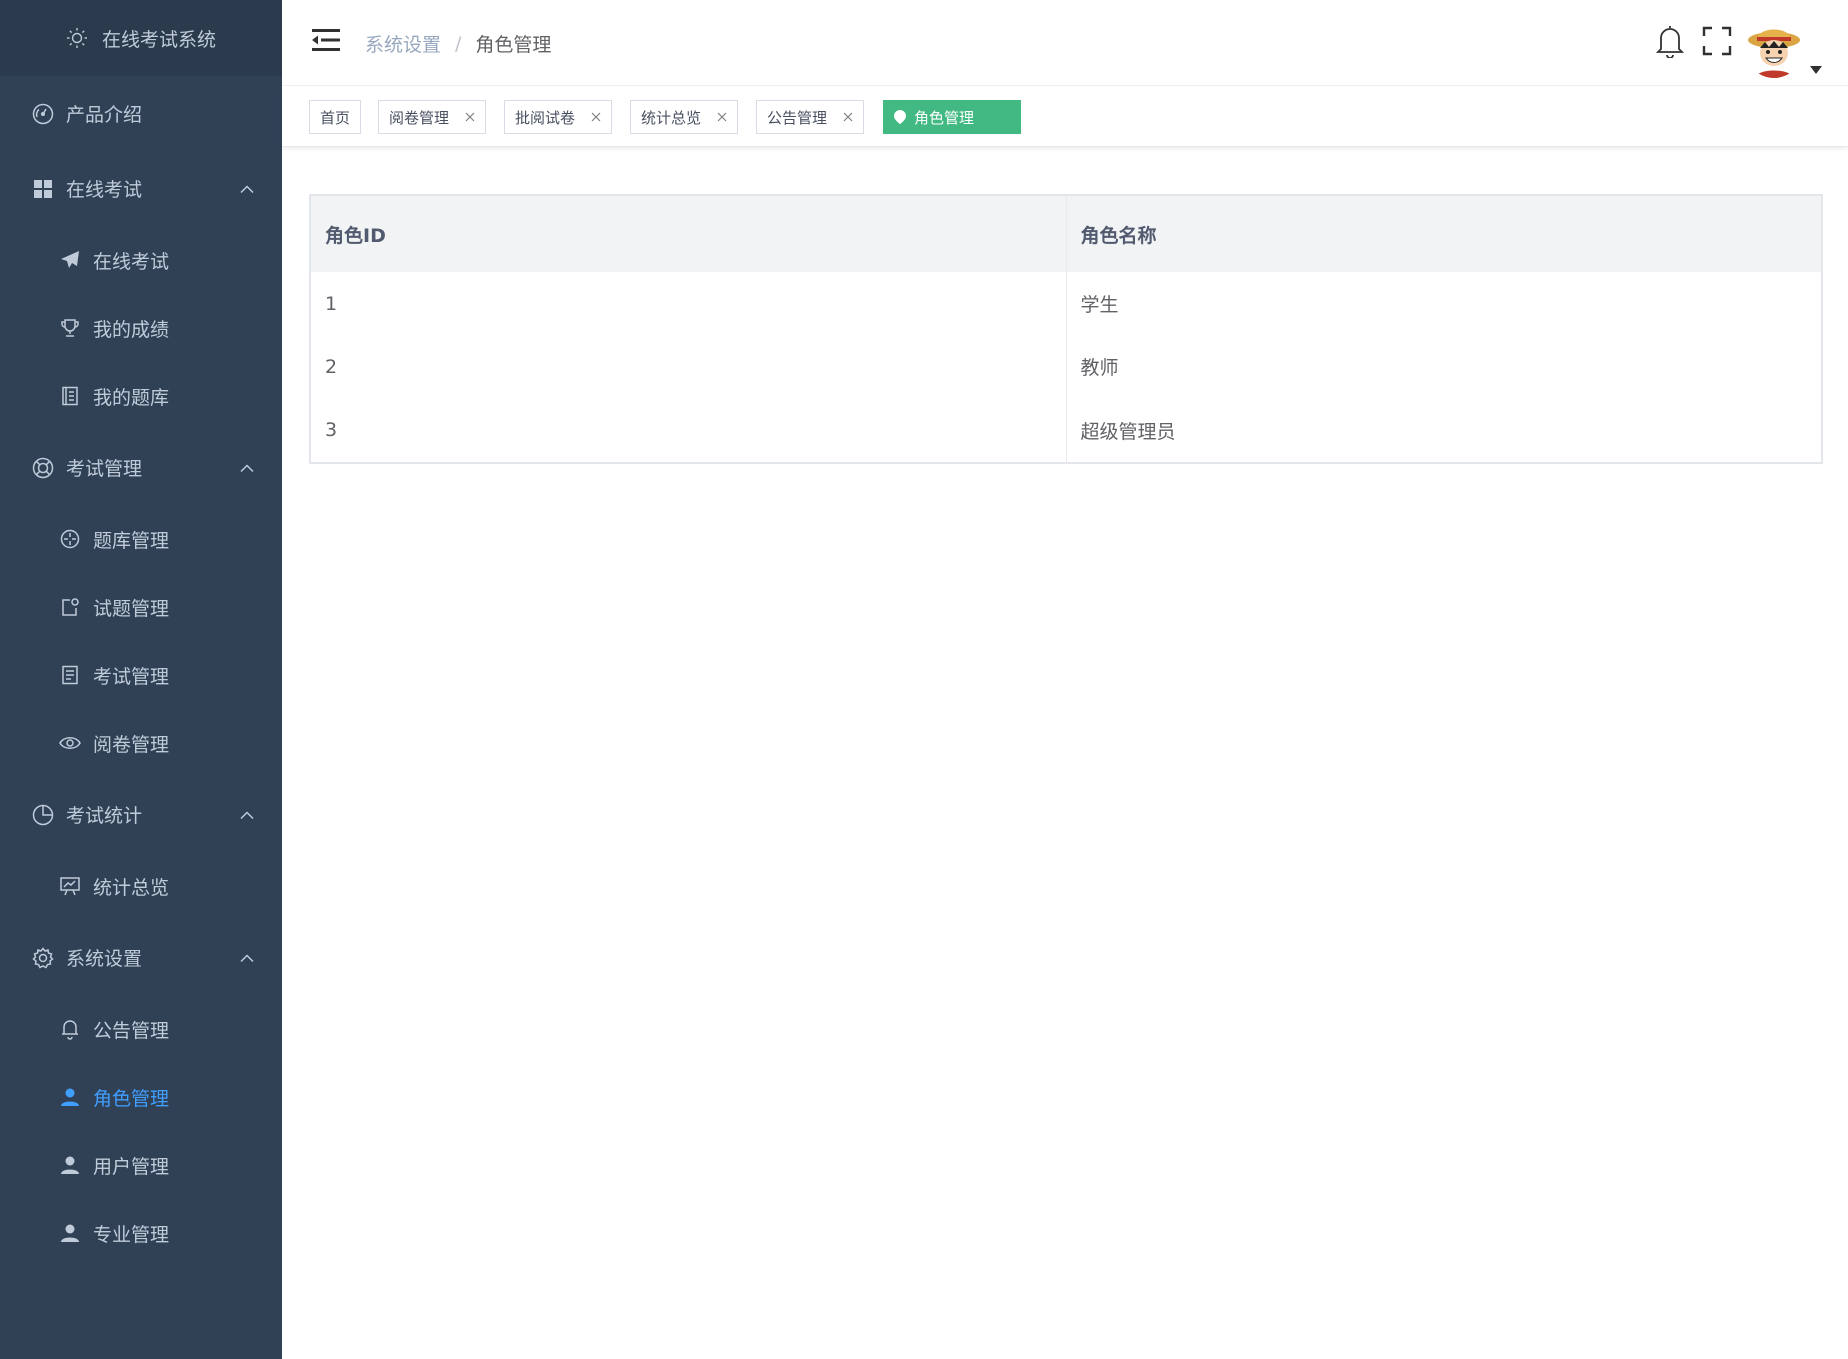 Image resolution: width=1848 pixels, height=1359 pixels. Describe the element at coordinates (1065, 117) in the screenshot. I see `tags-view-bar: 首页 阅卷管理 批阅试卷 统计总览 公告管理 角色管理` at that location.